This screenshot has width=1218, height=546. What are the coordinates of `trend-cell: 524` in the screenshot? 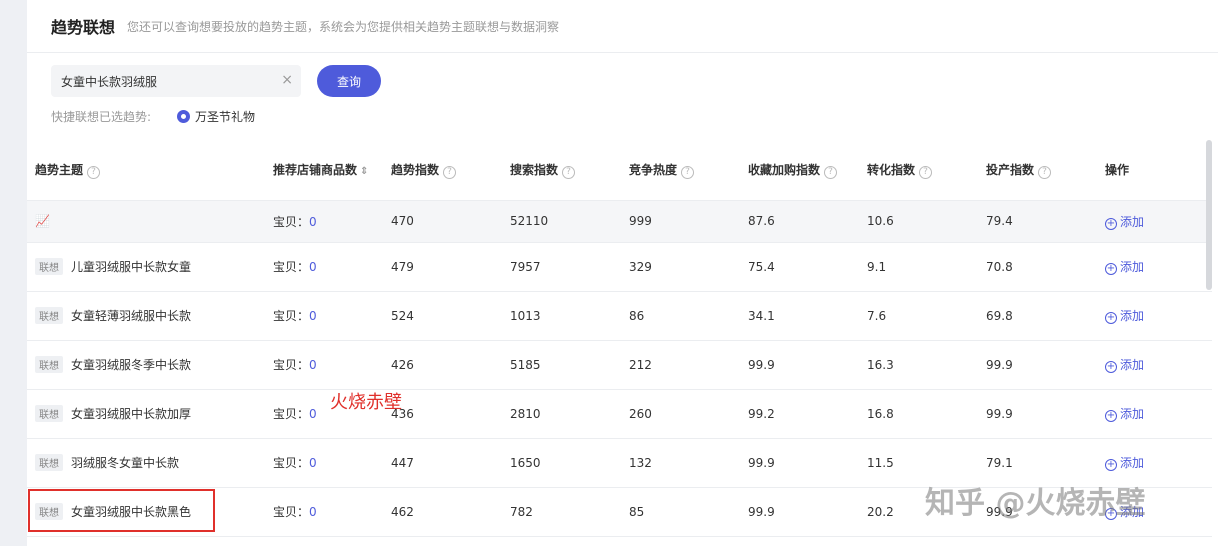 It's located at (442, 316).